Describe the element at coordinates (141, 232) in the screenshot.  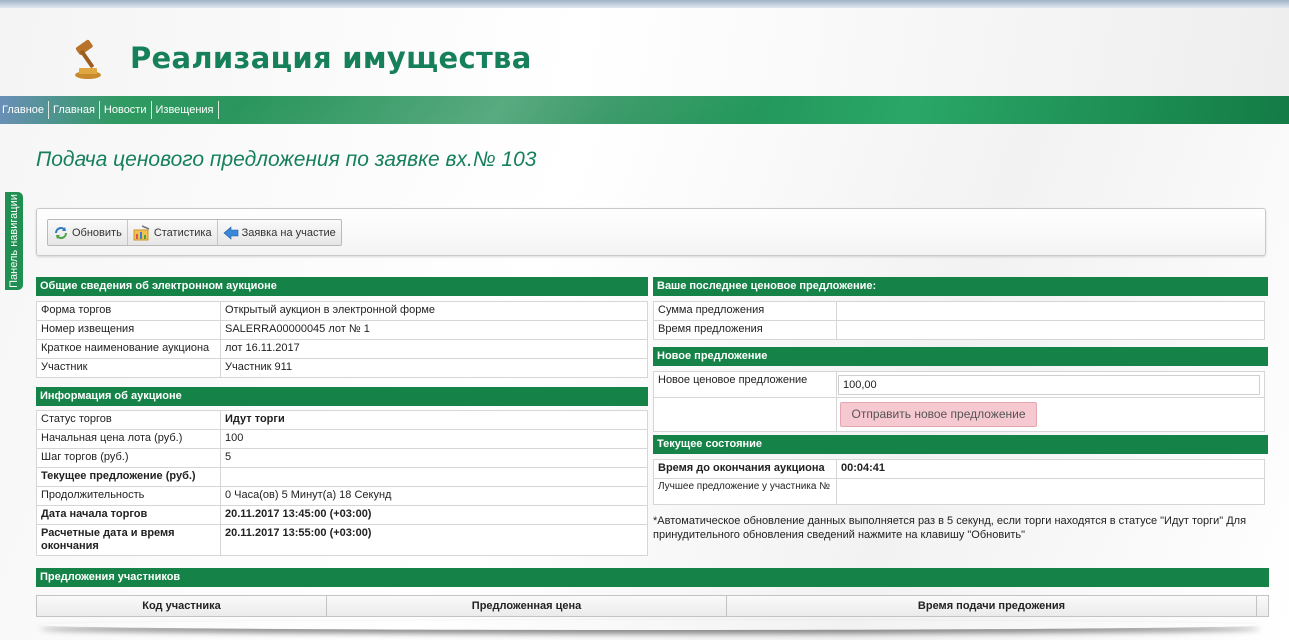
I see `statistics-icon` at that location.